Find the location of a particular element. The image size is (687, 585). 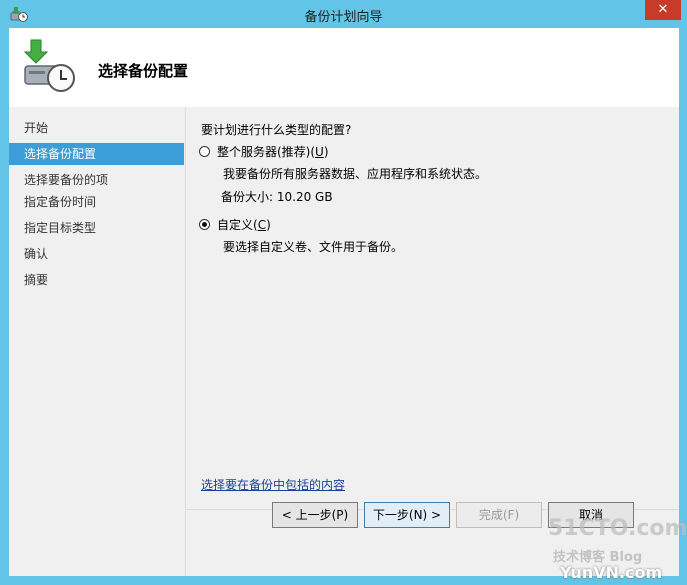

close-icon: ✕ is located at coordinates (663, 9).